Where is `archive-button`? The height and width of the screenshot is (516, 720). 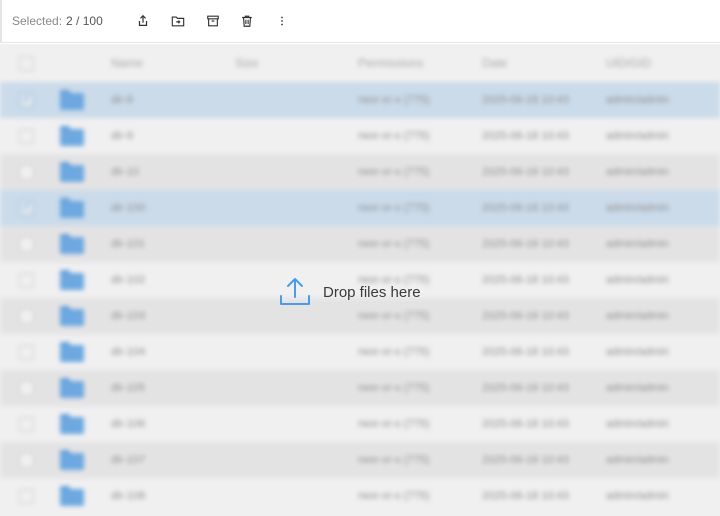 archive-button is located at coordinates (213, 21).